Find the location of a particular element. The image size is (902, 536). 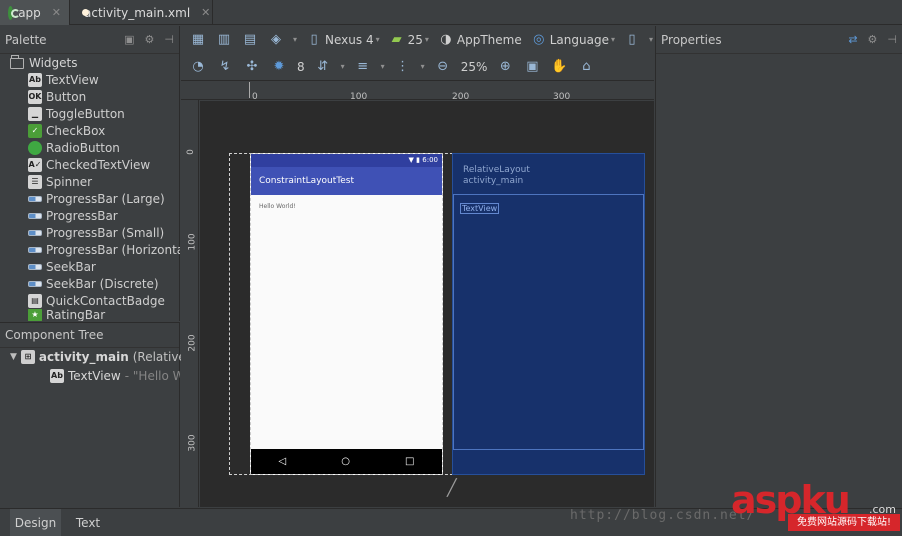

palette-item-label: RatingBar is located at coordinates (76, 315).